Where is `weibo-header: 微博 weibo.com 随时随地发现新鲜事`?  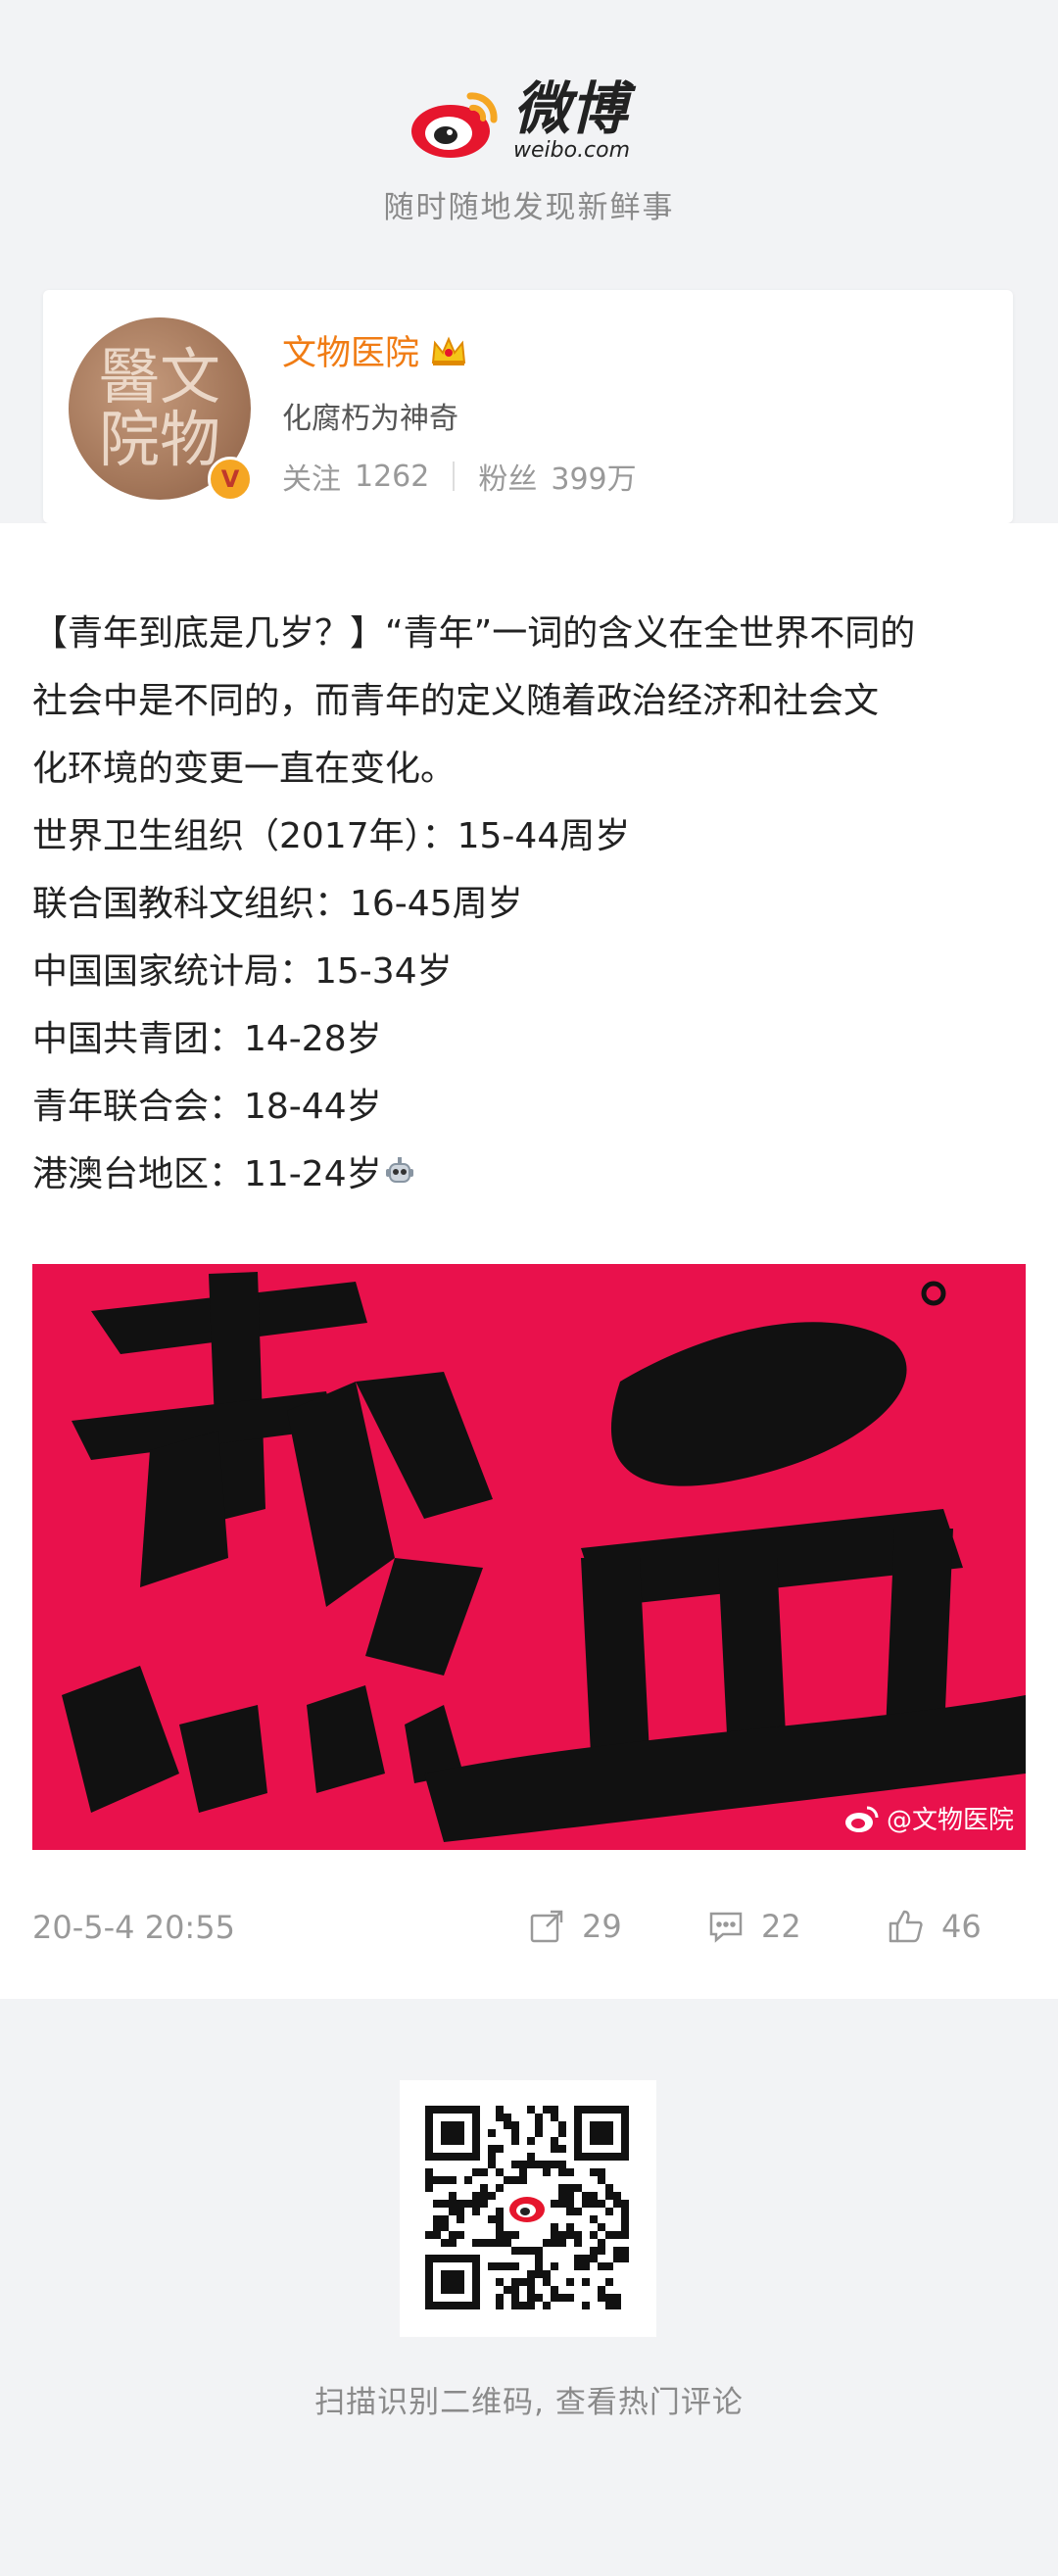
weibo-header: 微博 weibo.com 随时随地发现新鲜事 is located at coordinates (529, 142).